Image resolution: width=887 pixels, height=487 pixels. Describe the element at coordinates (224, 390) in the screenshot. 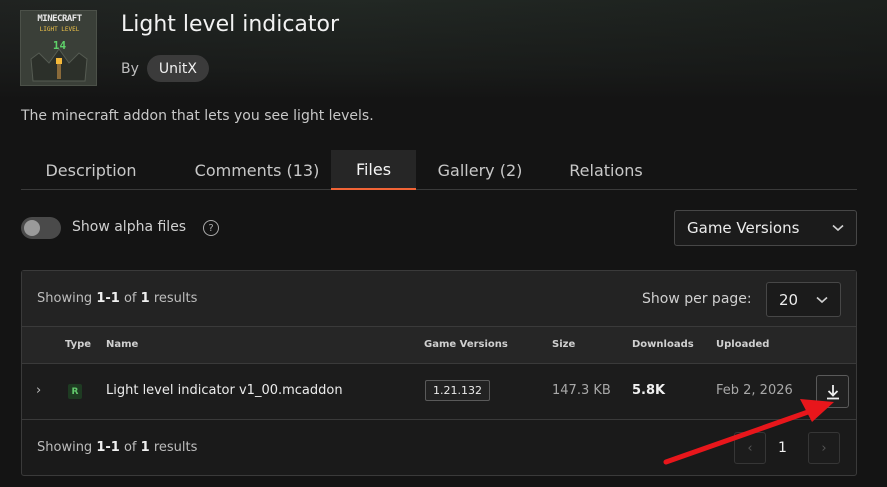

I see `file-name: Light level indicator v1_00.mcaddon` at that location.